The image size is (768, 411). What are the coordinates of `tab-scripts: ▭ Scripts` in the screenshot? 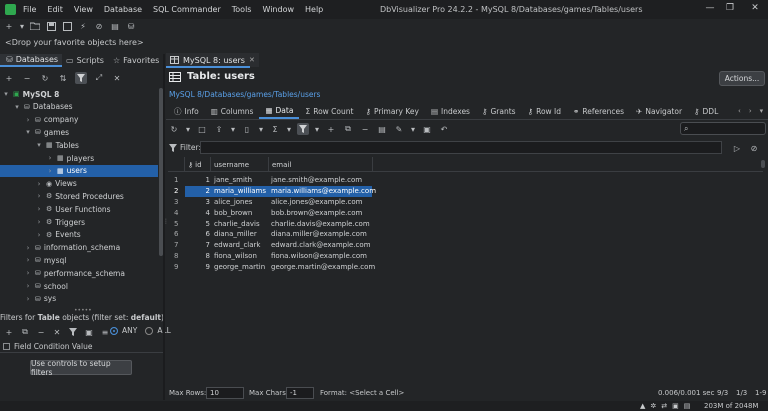 It's located at (85, 60).